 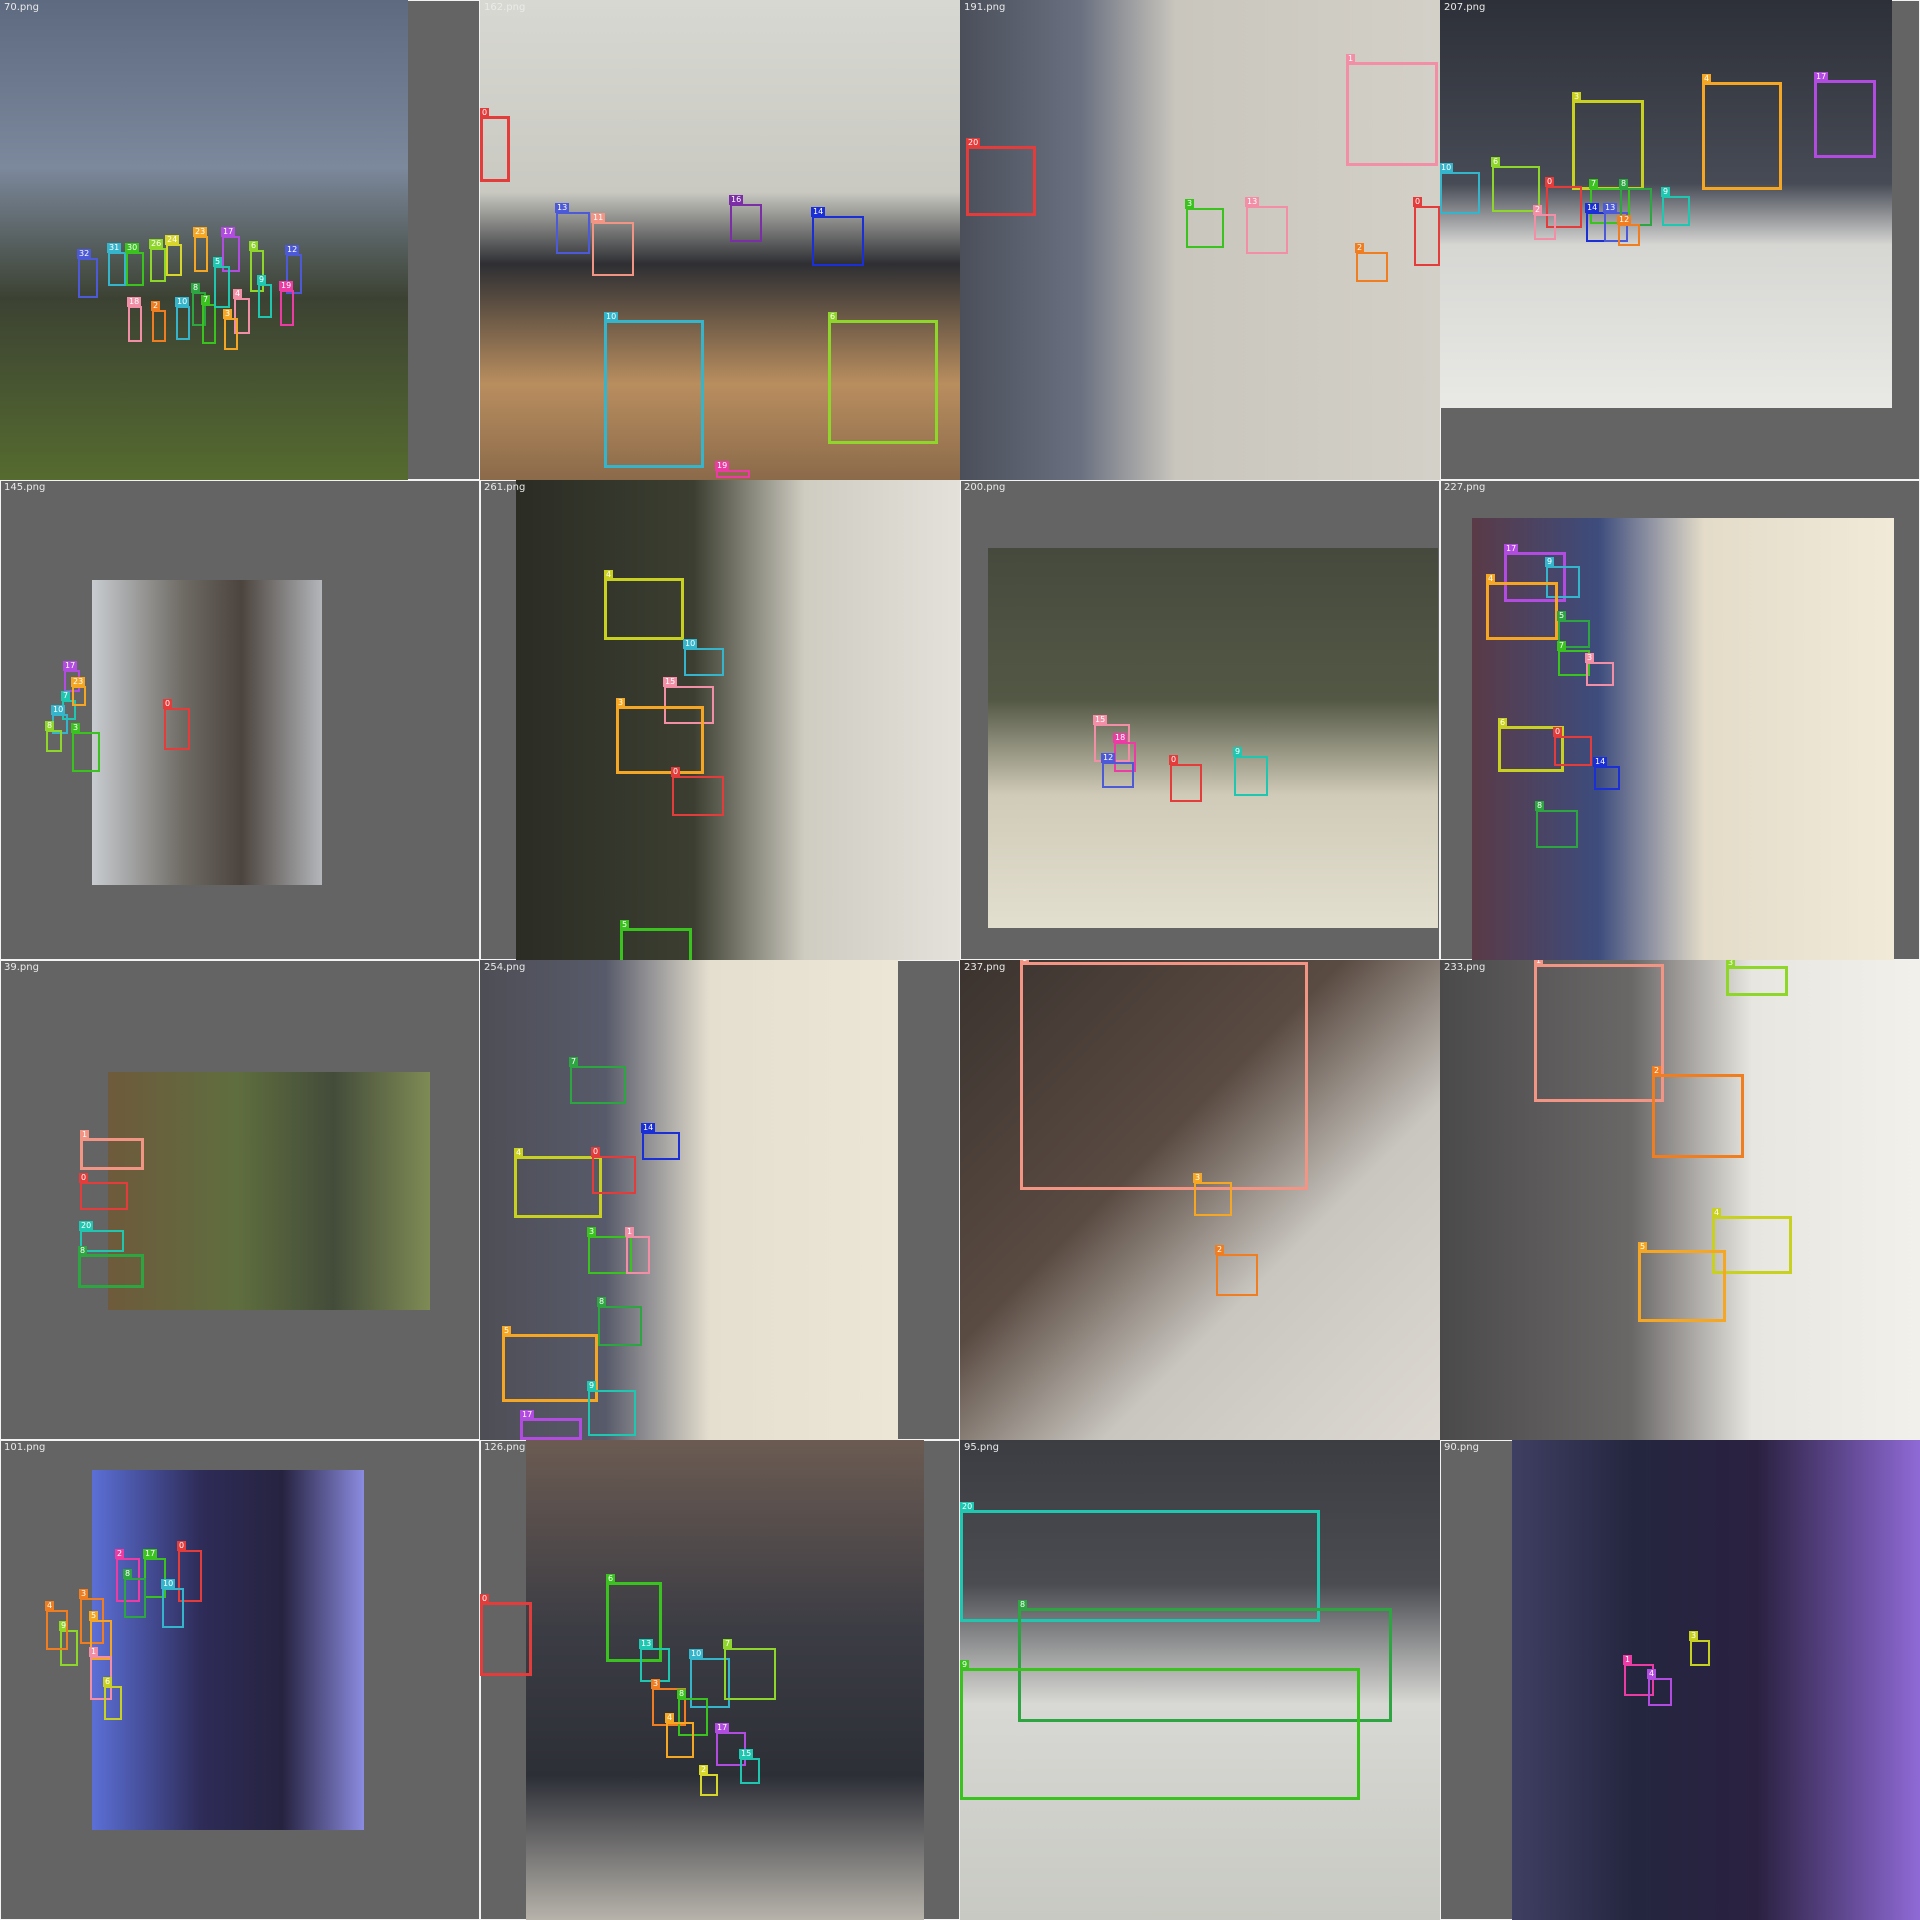 What do you see at coordinates (1200, 720) in the screenshot?
I see `tile-200: 200.png 15 18 12 0 9` at bounding box center [1200, 720].